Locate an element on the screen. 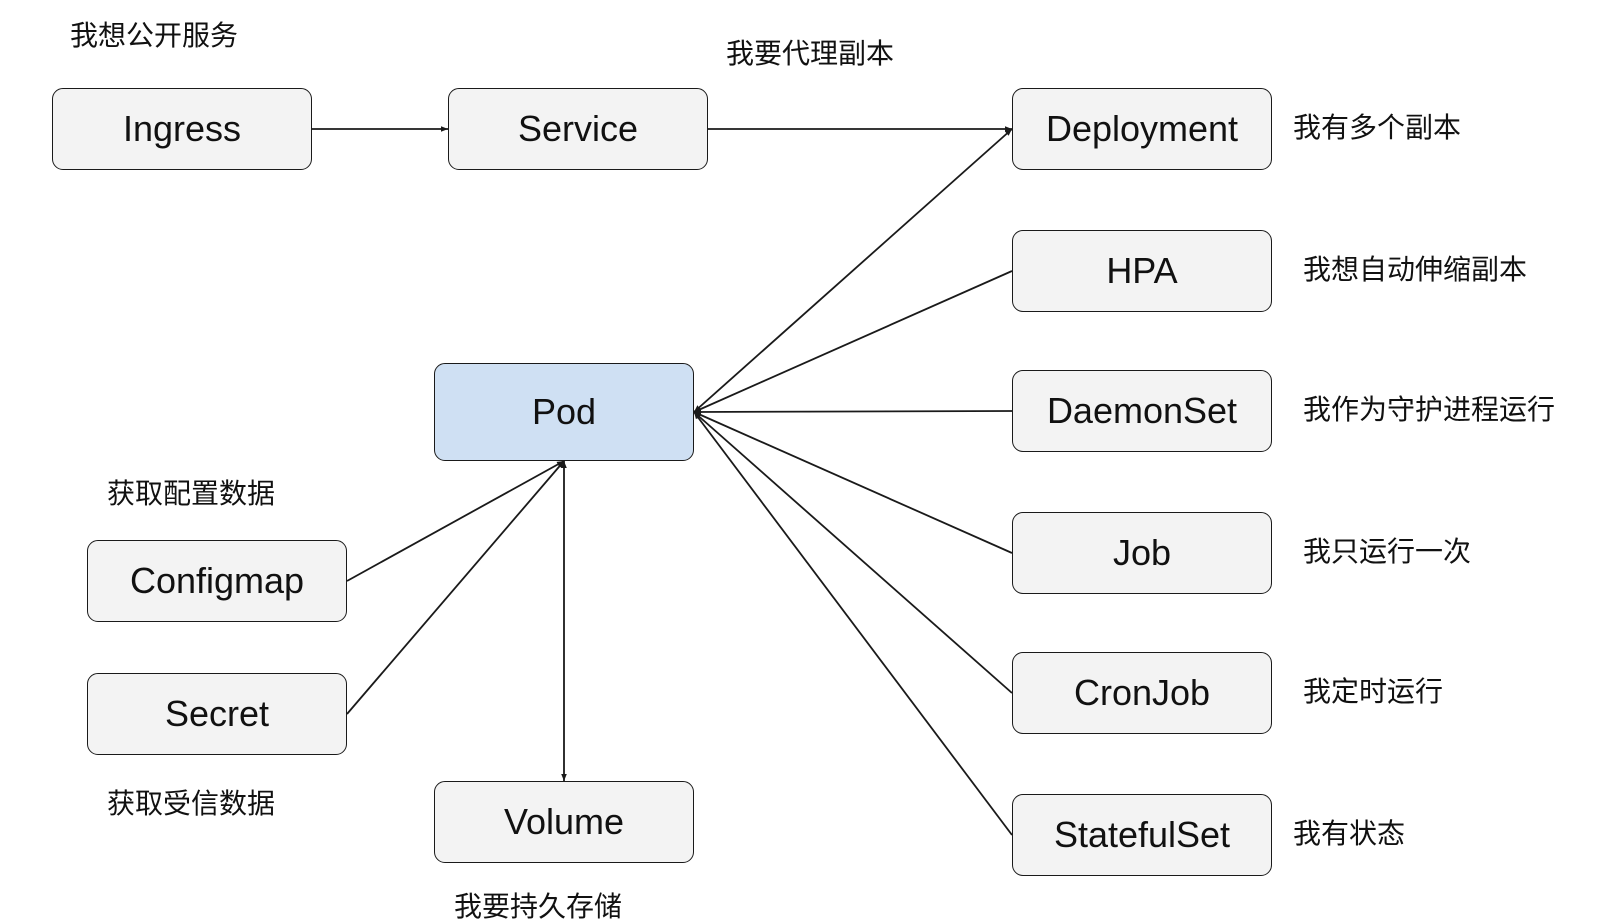  daemonset-node: DaemonSet is located at coordinates (1142, 411).